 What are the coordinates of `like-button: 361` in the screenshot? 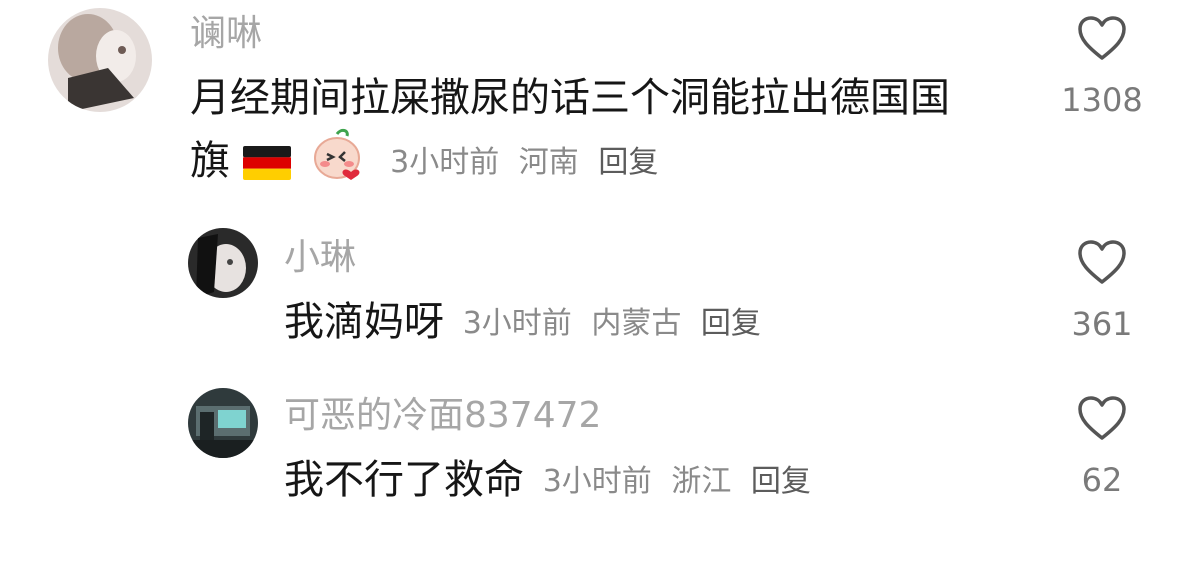 It's located at (1102, 291).